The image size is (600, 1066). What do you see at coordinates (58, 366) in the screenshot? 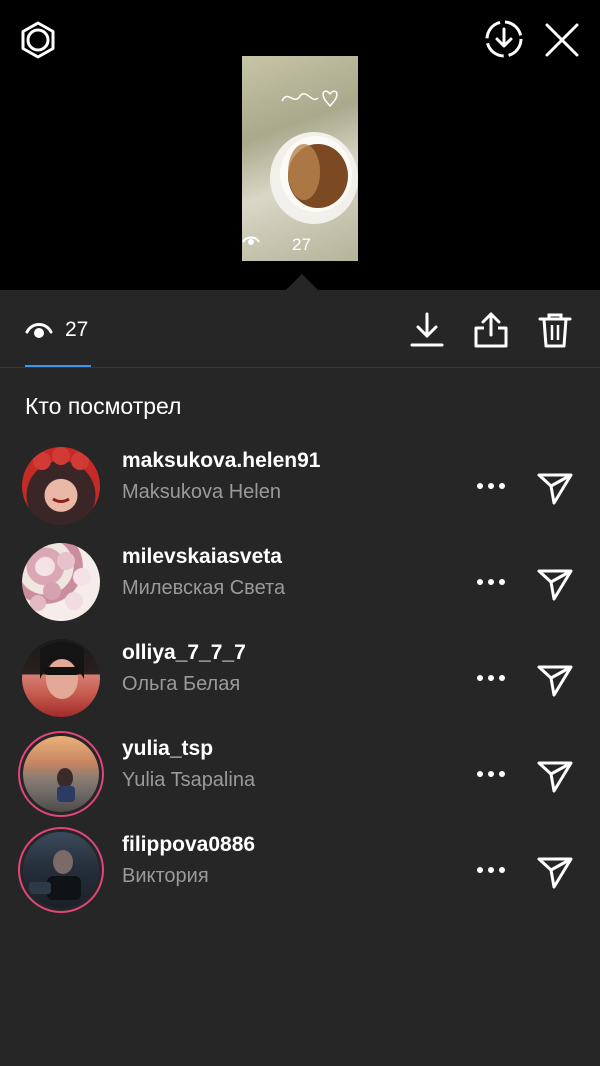
I see `active-tab-indicator` at bounding box center [58, 366].